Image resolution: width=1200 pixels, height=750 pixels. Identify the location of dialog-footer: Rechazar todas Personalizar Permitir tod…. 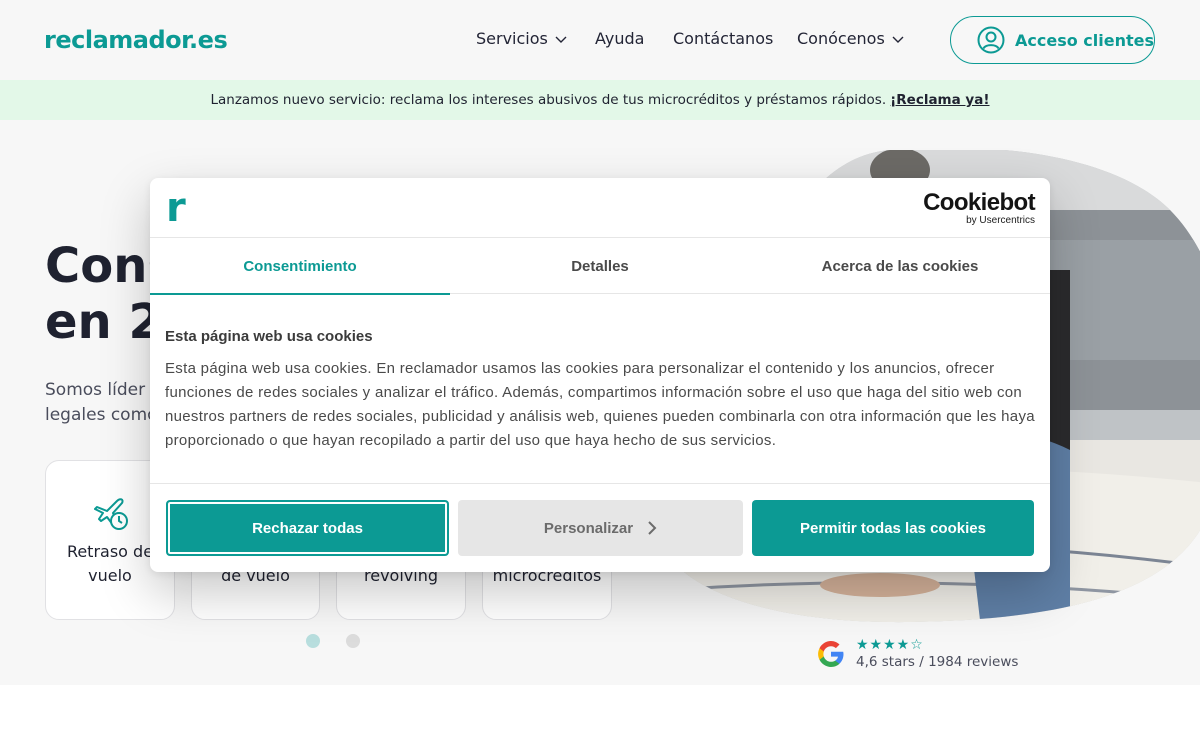
(600, 527).